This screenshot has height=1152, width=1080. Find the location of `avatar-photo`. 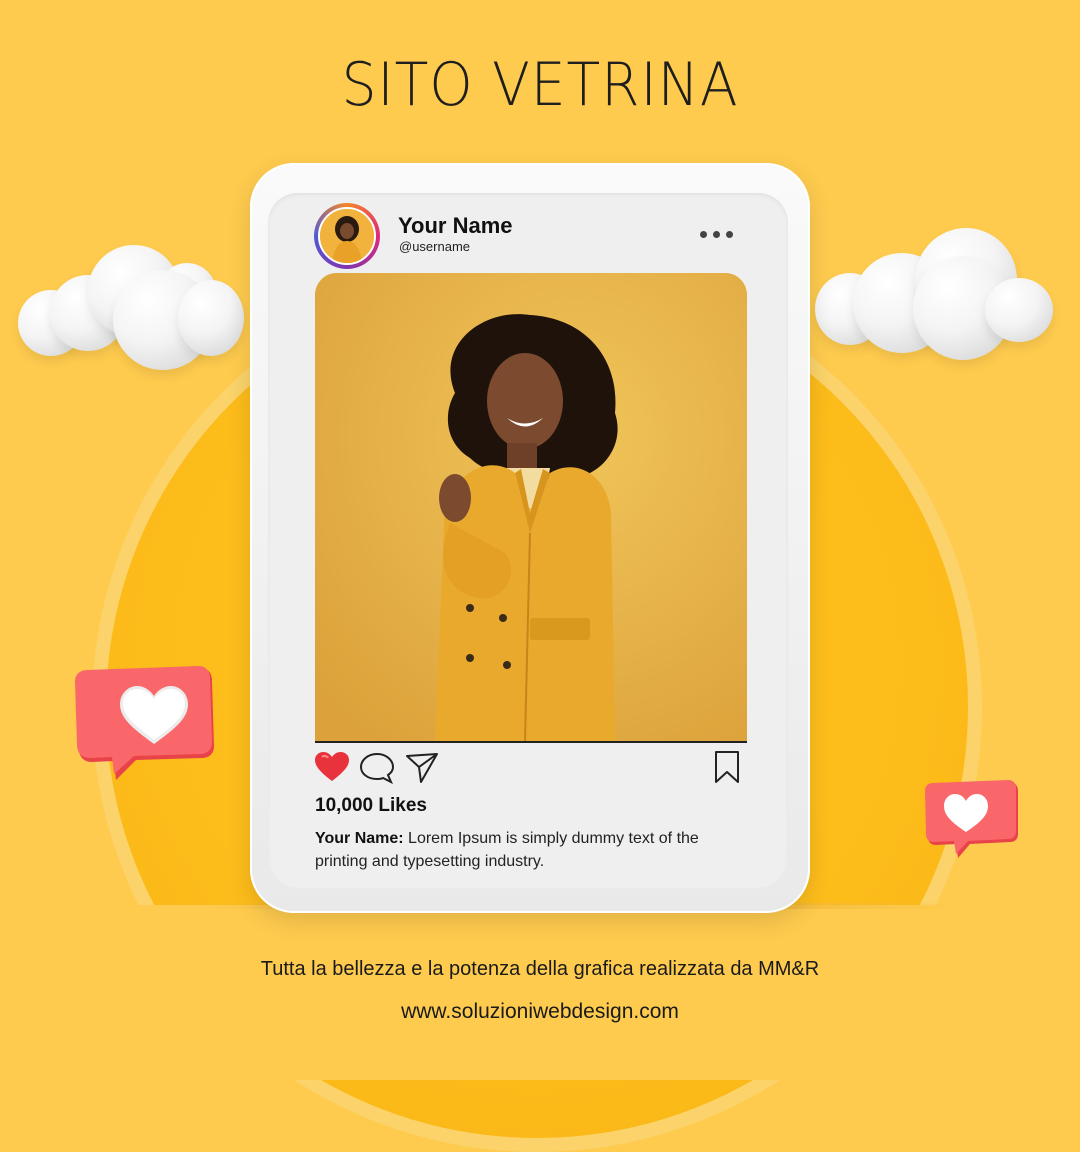

avatar-photo is located at coordinates (347, 236).